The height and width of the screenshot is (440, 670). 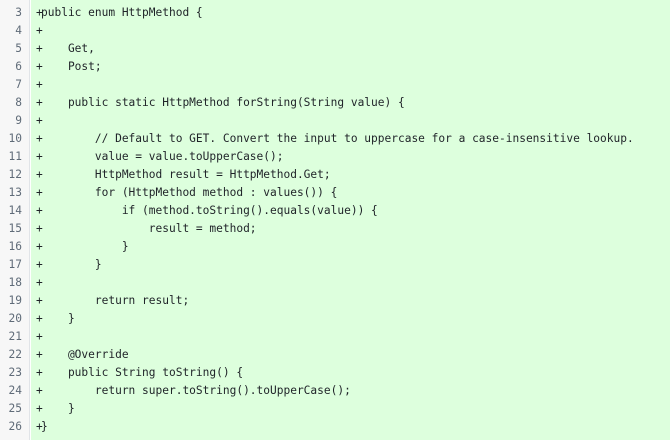 What do you see at coordinates (335, 246) in the screenshot?
I see `diff-line: 16 + }` at bounding box center [335, 246].